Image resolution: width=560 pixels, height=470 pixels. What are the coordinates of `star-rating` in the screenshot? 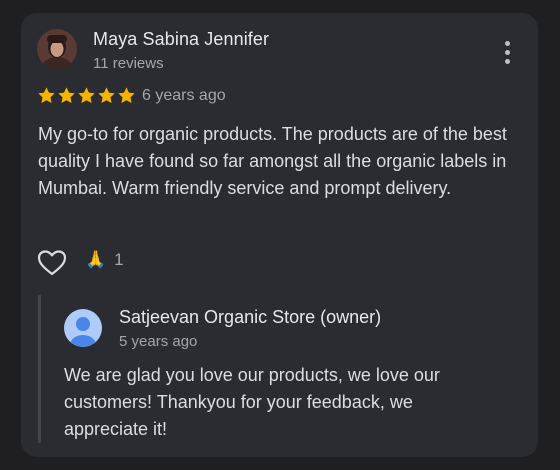 It's located at (86, 95).